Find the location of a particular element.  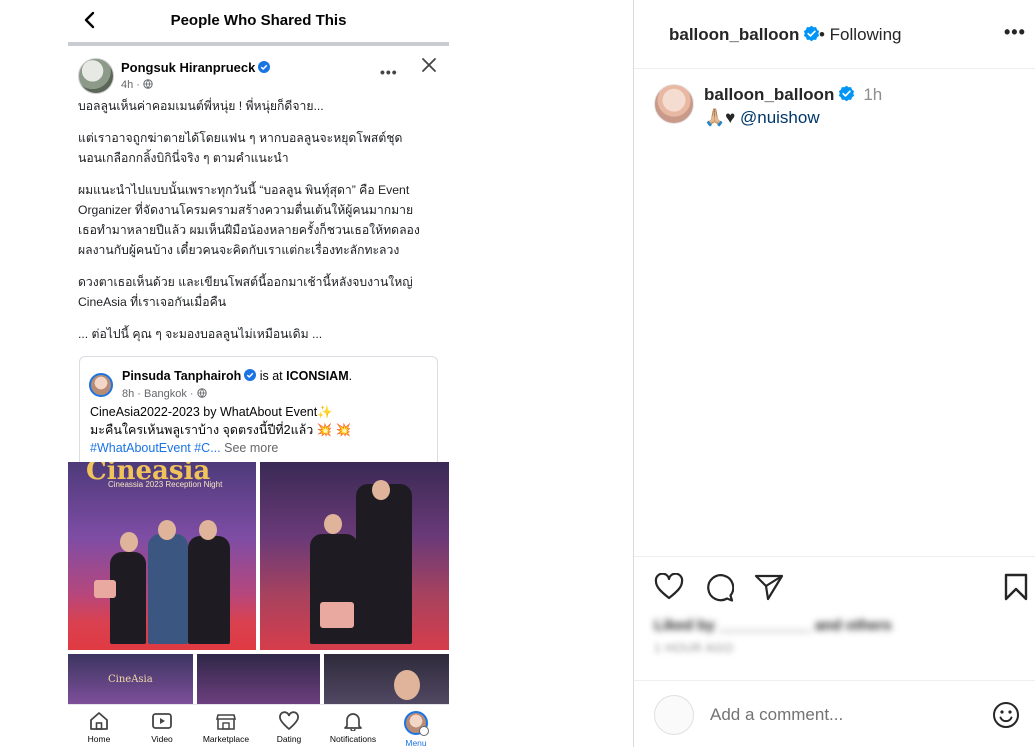

nav-menu: Menu is located at coordinates (416, 729).